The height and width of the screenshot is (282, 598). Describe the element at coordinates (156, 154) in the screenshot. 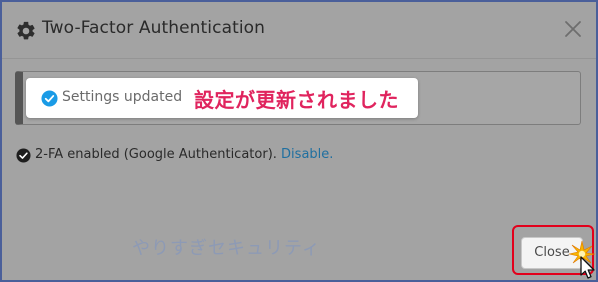

I see `twofa-status-label: 2-FA enabled (Google Authenticator).` at that location.